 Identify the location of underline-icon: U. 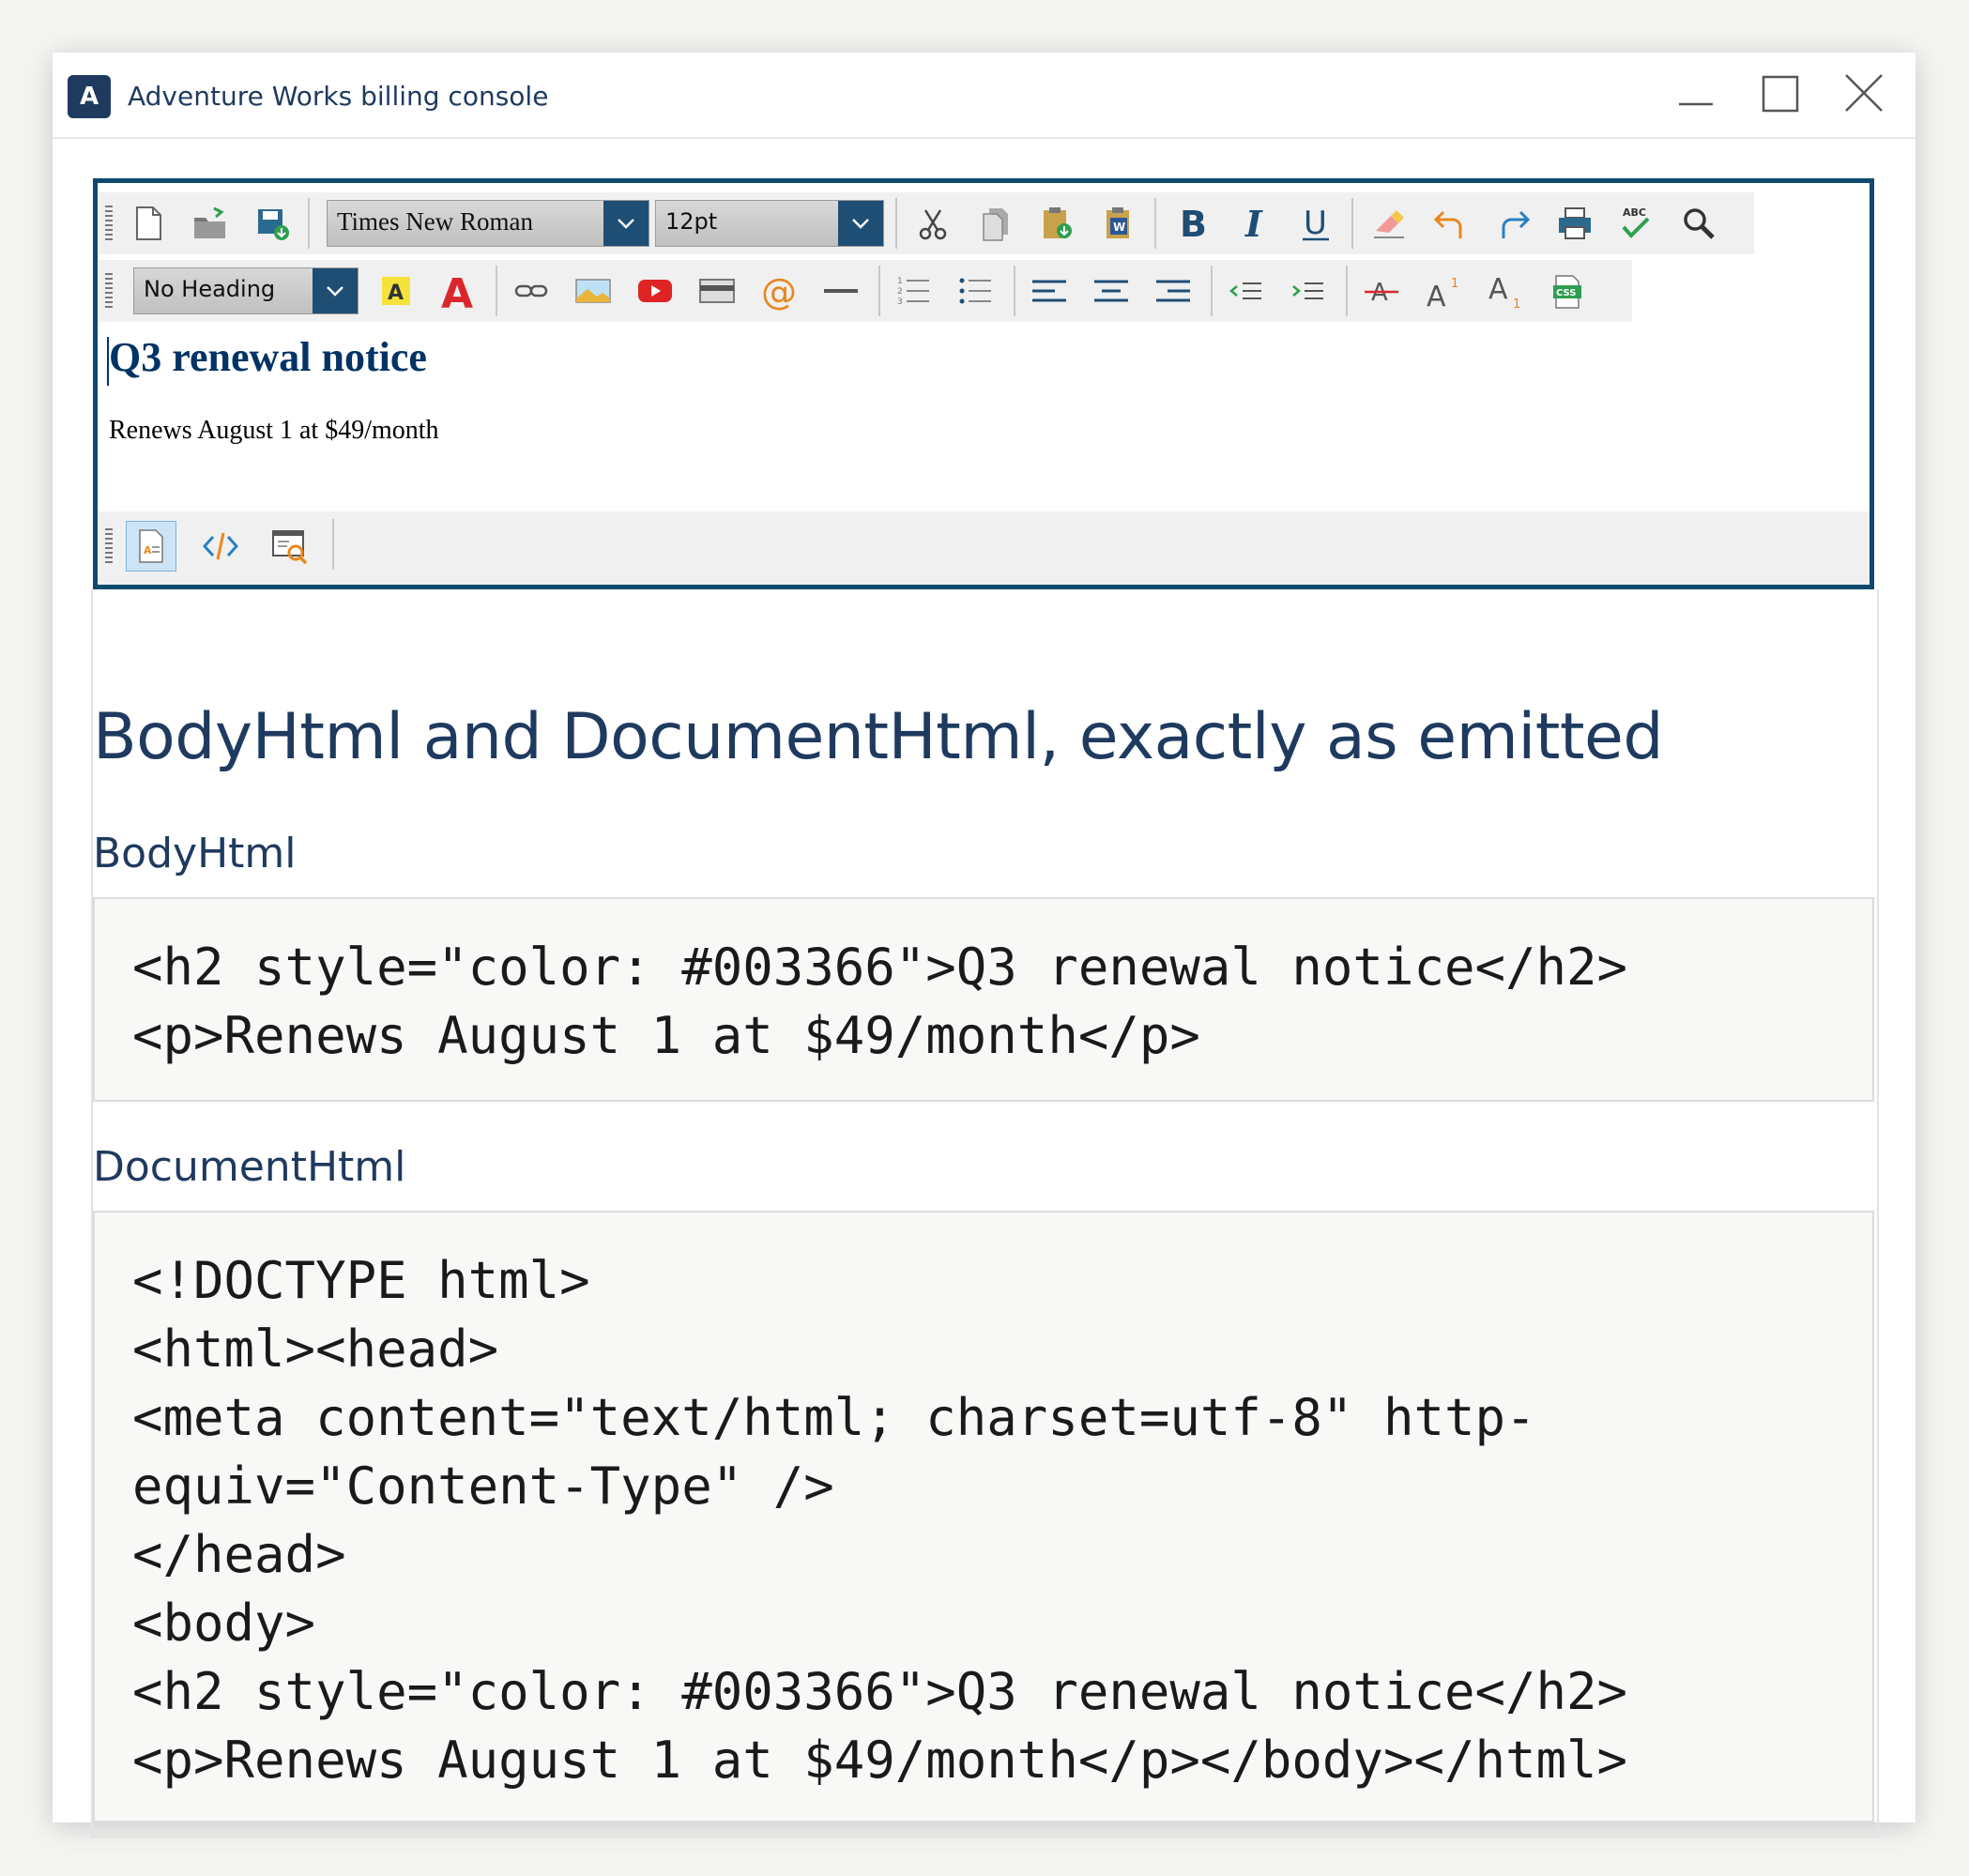
(1316, 223).